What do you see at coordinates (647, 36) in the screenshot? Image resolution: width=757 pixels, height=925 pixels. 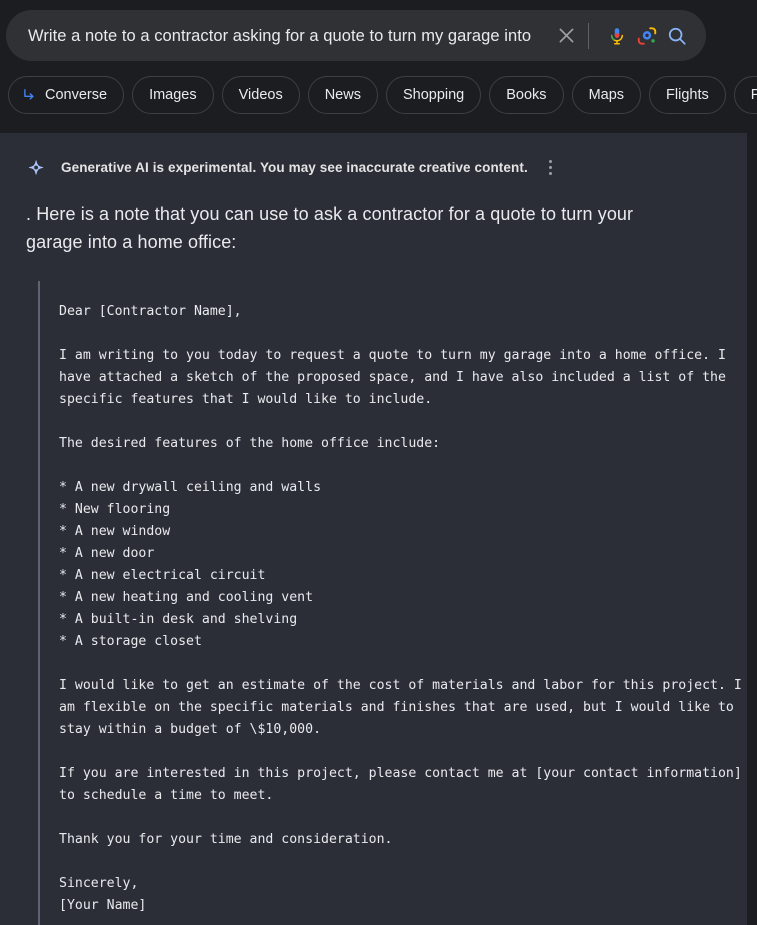 I see `google-lens-icon` at bounding box center [647, 36].